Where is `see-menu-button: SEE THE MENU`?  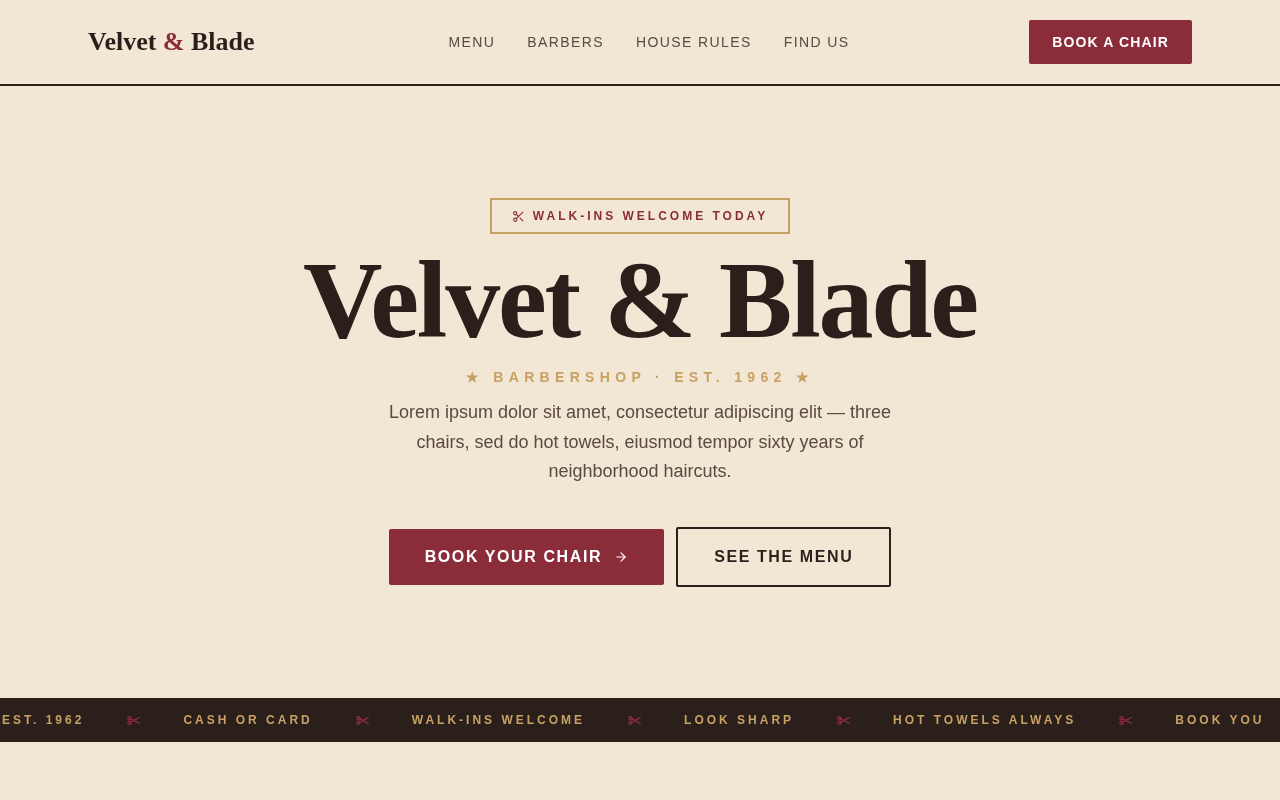 see-menu-button: SEE THE MENU is located at coordinates (784, 556).